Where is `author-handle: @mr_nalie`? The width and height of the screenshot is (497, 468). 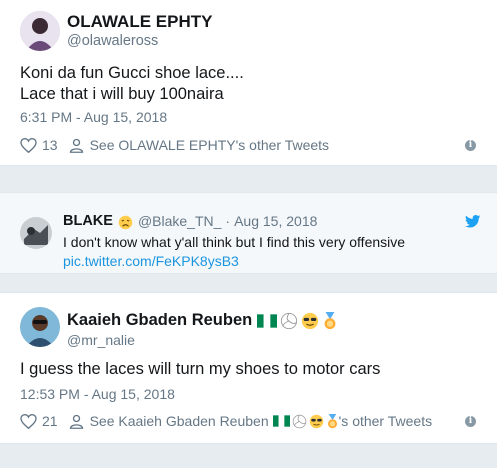
author-handle: @mr_nalie is located at coordinates (101, 340).